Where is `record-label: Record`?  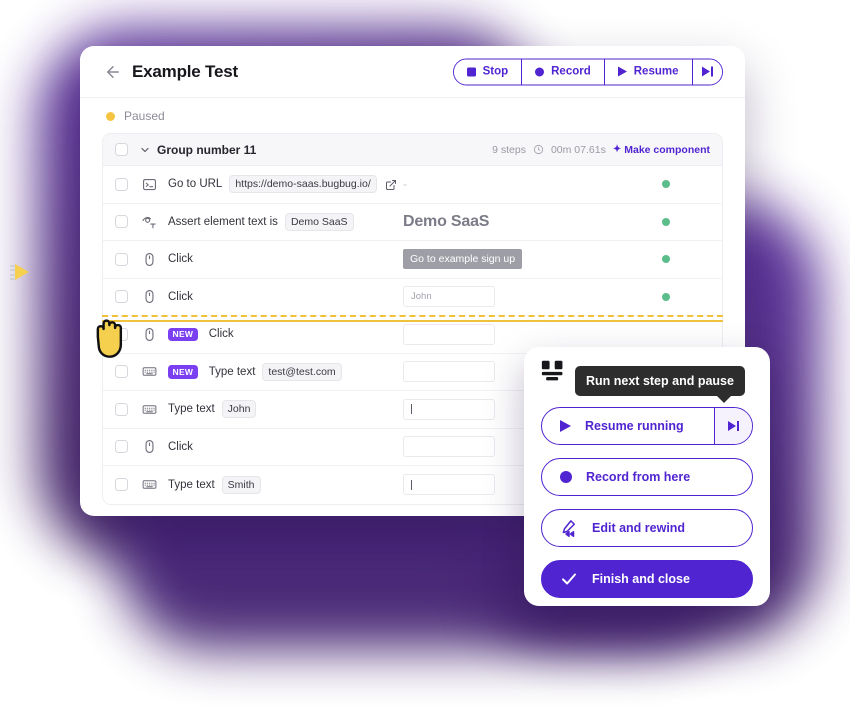
record-label: Record is located at coordinates (571, 71).